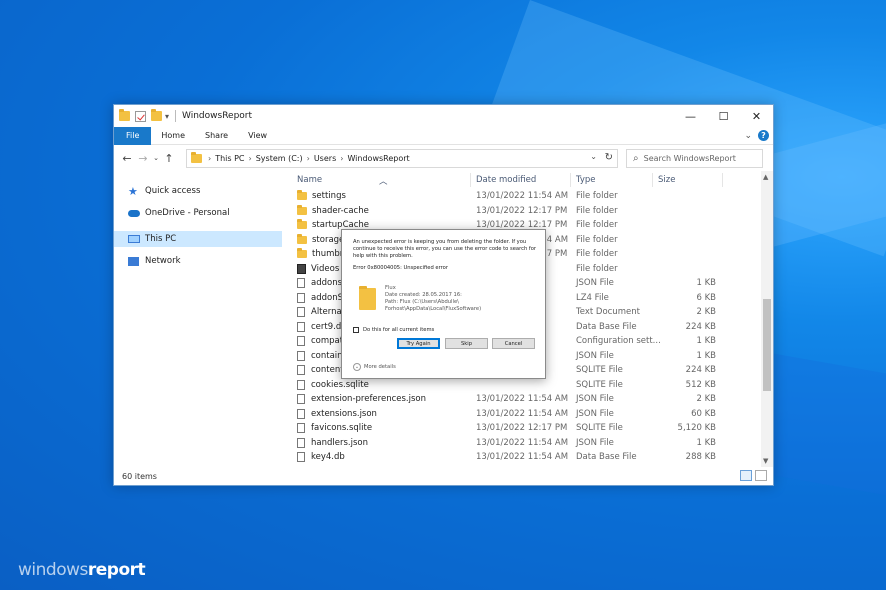 The width and height of the screenshot is (886, 590). I want to click on maximize-button: ☐, so click(723, 116).